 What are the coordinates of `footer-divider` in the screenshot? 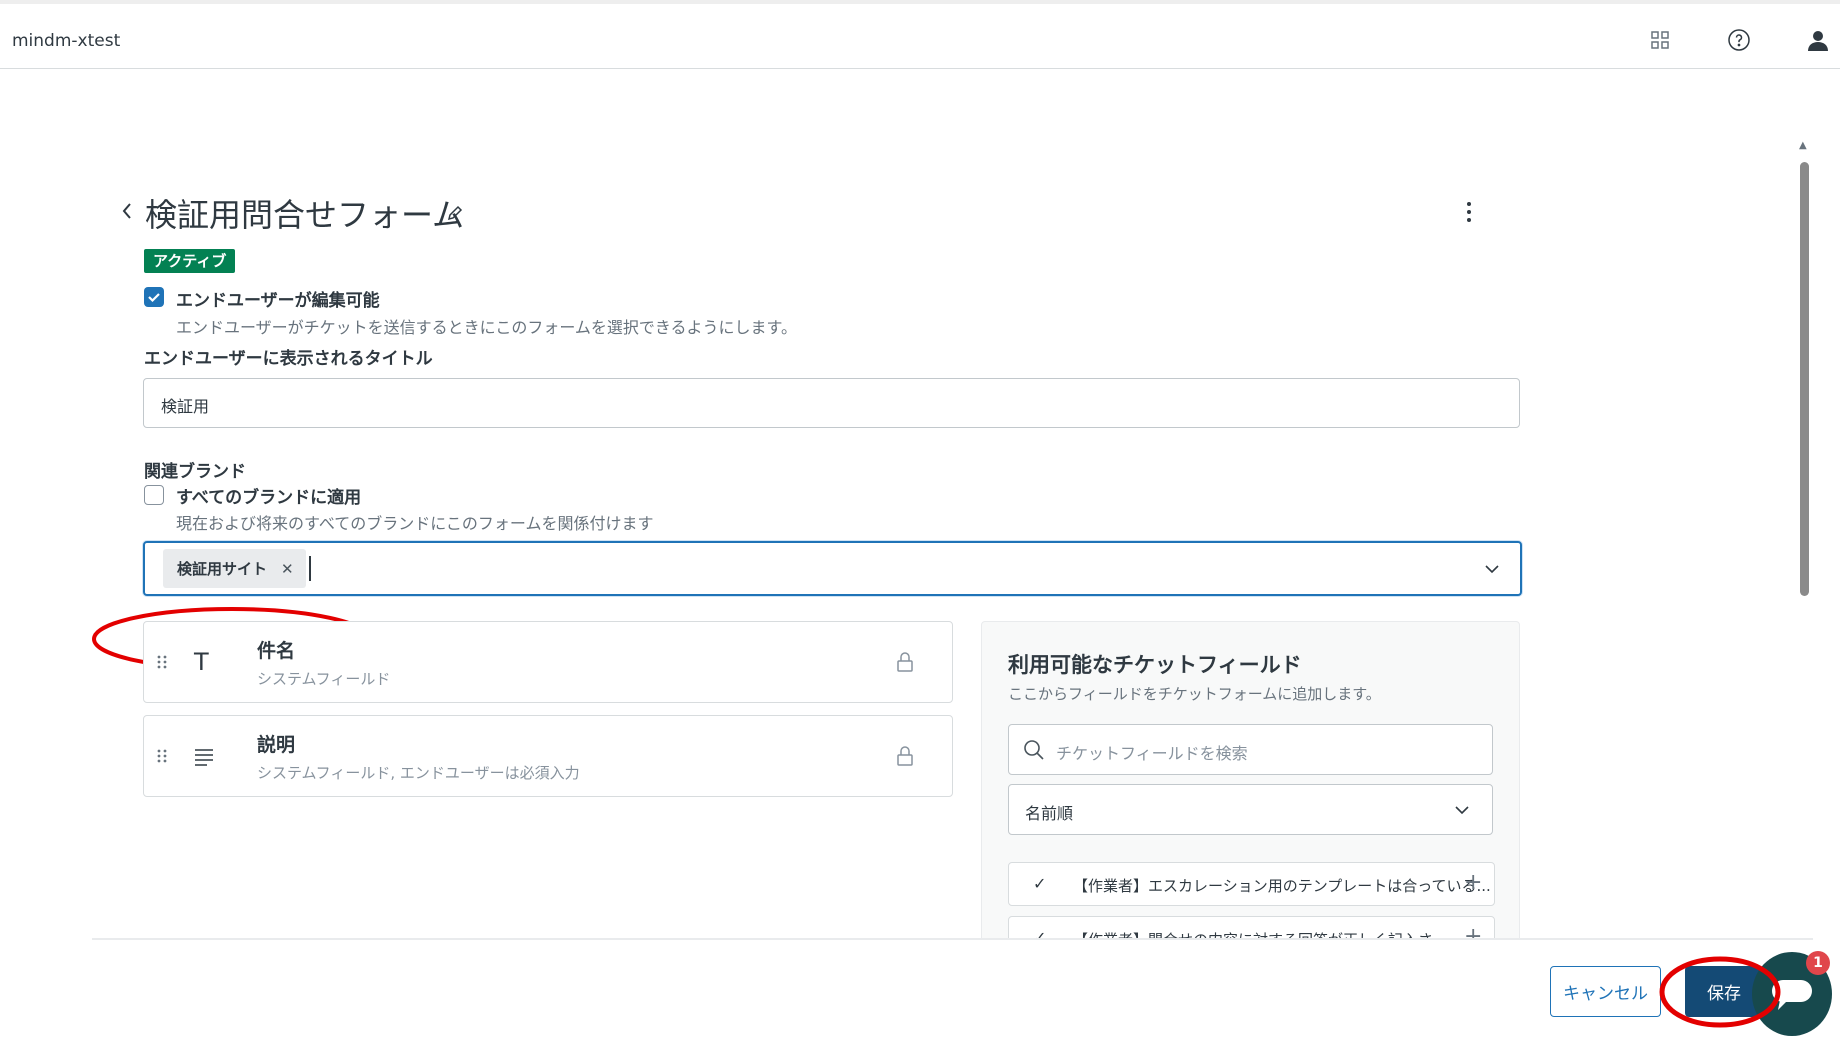 It's located at (952, 939).